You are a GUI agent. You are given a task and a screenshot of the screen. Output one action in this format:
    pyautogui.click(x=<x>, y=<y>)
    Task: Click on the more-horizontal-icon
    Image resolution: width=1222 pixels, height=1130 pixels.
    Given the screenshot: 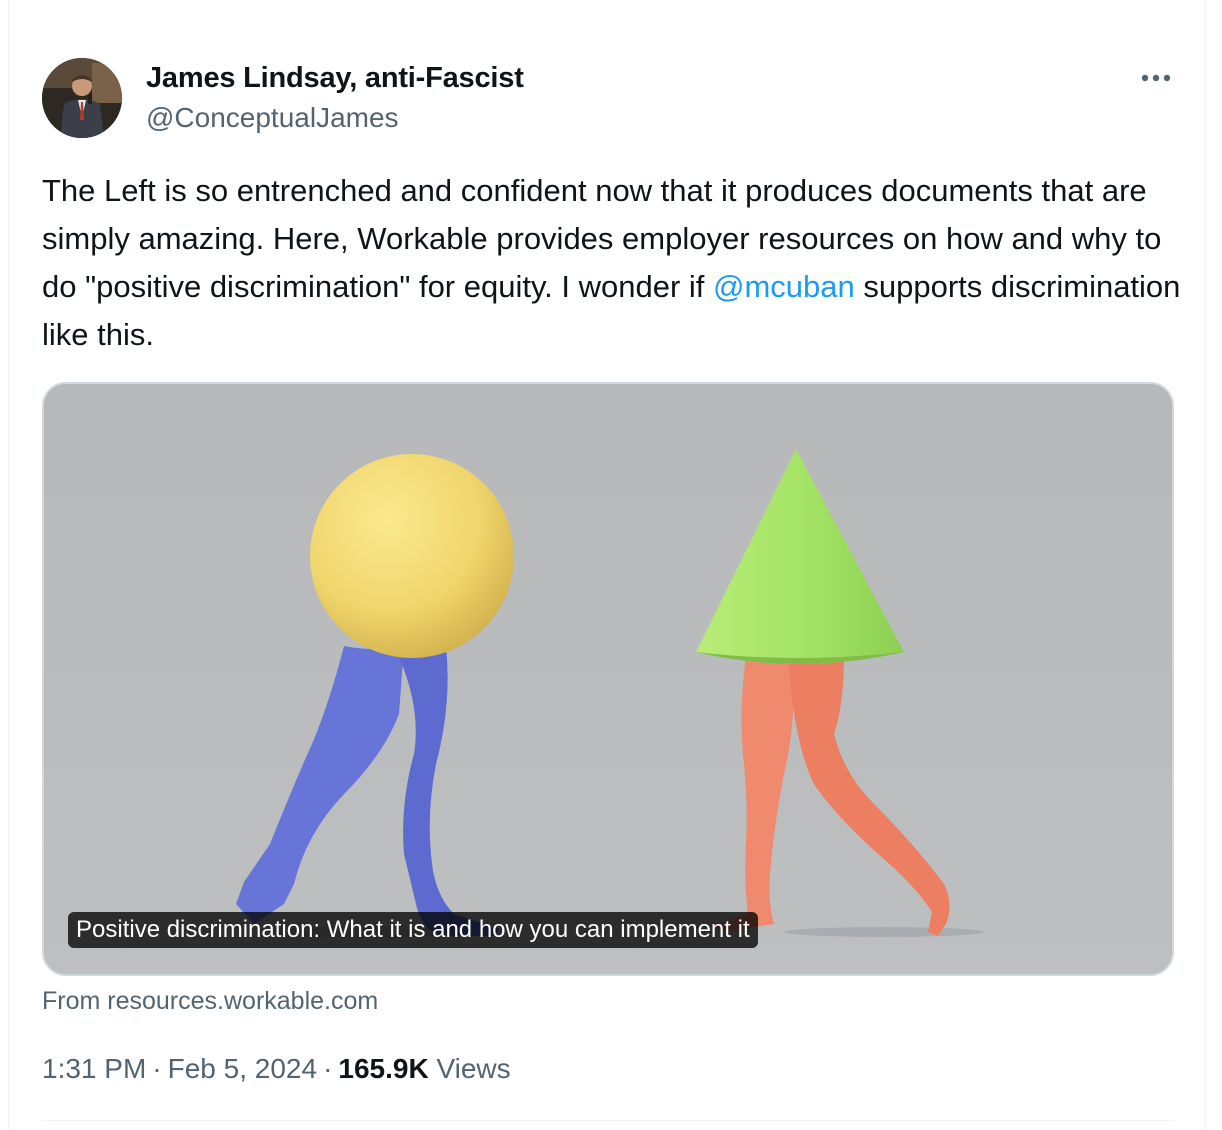 What is the action you would take?
    pyautogui.click(x=1156, y=78)
    